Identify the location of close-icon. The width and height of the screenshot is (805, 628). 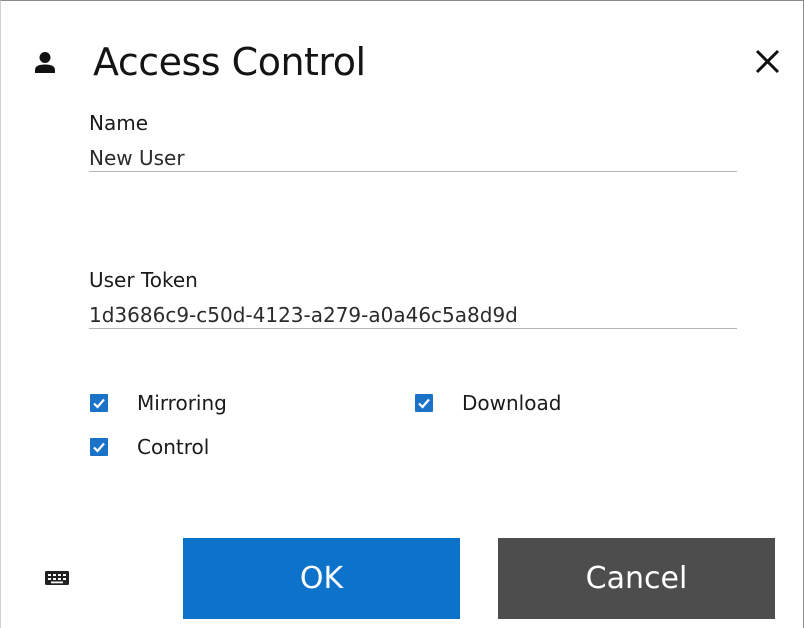
(767, 62).